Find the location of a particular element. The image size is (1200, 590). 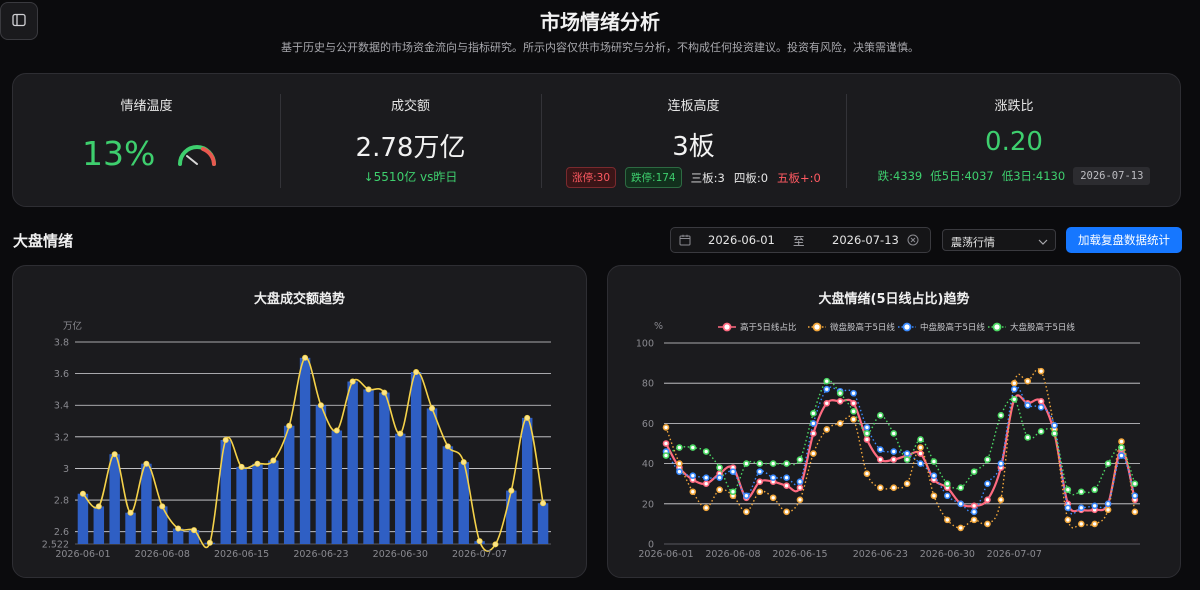

clear-icon is located at coordinates (913, 241).